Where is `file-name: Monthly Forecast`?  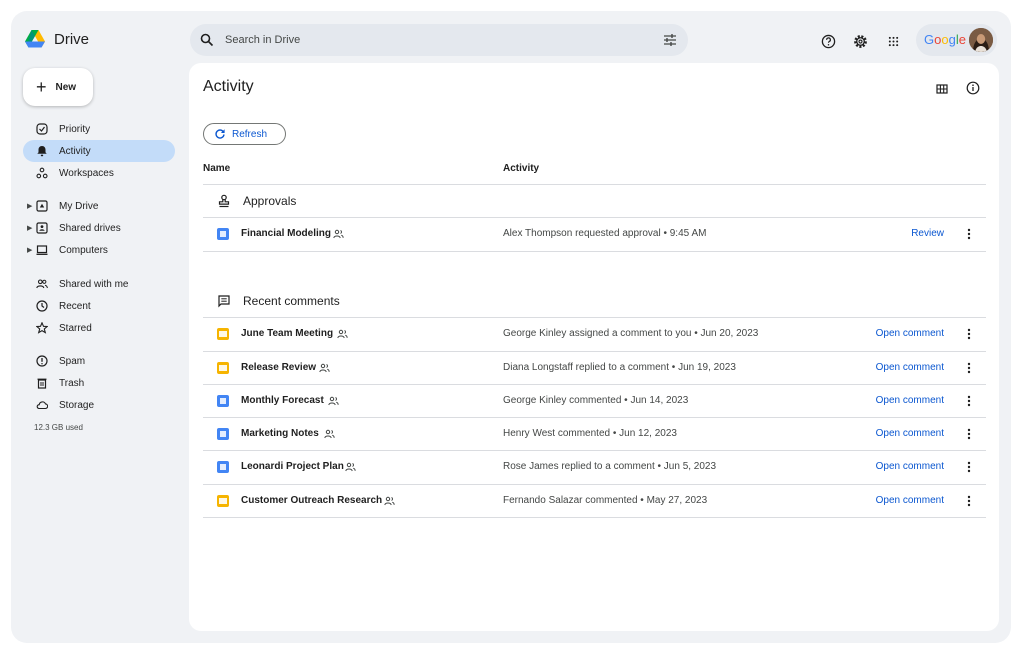
file-name: Monthly Forecast is located at coordinates (282, 400).